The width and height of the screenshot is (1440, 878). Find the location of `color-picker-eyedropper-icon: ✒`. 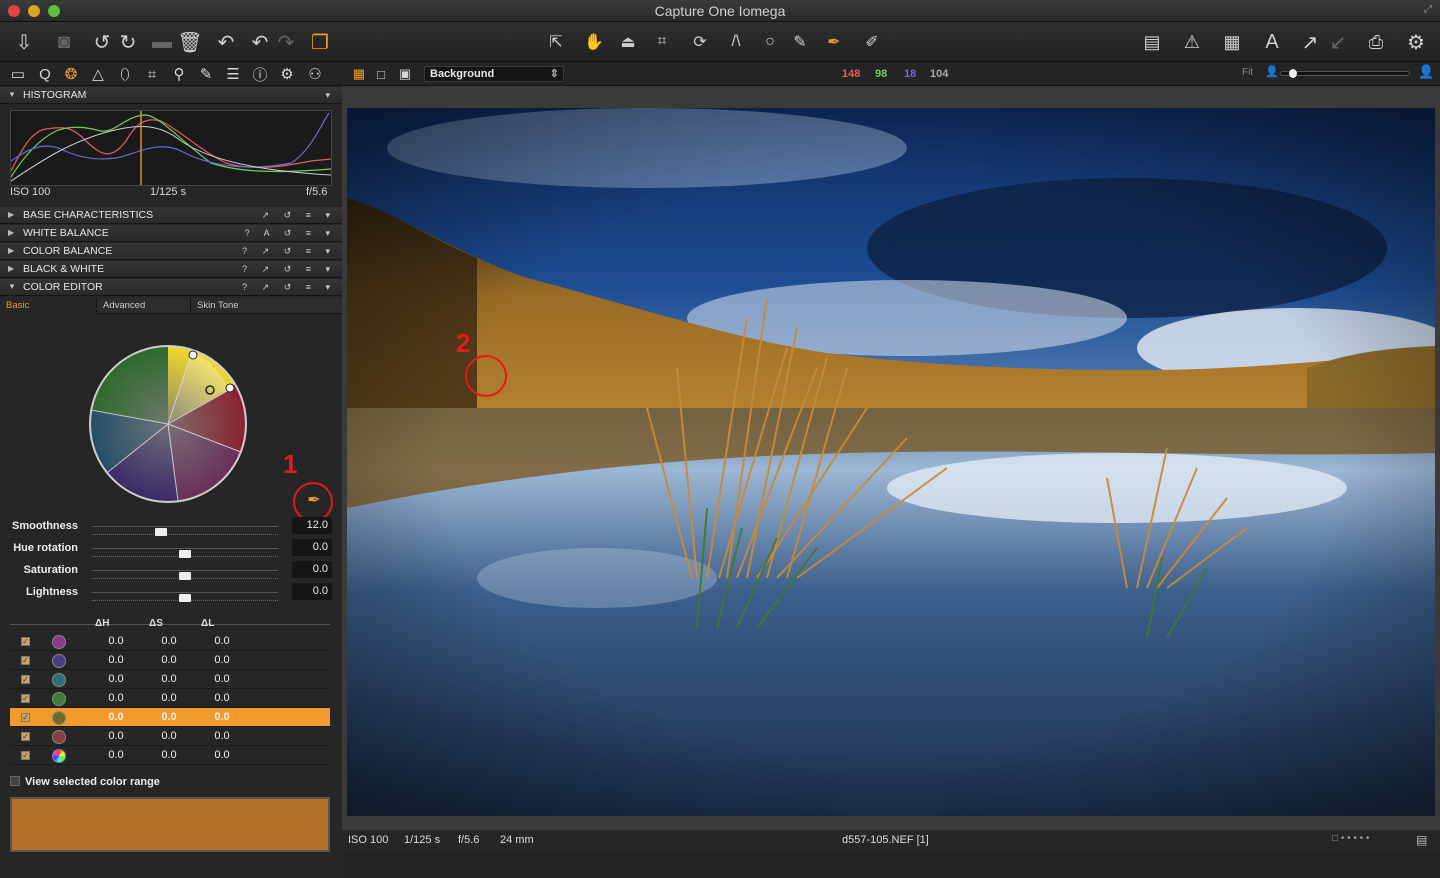

color-picker-eyedropper-icon: ✒ is located at coordinates (314, 501).